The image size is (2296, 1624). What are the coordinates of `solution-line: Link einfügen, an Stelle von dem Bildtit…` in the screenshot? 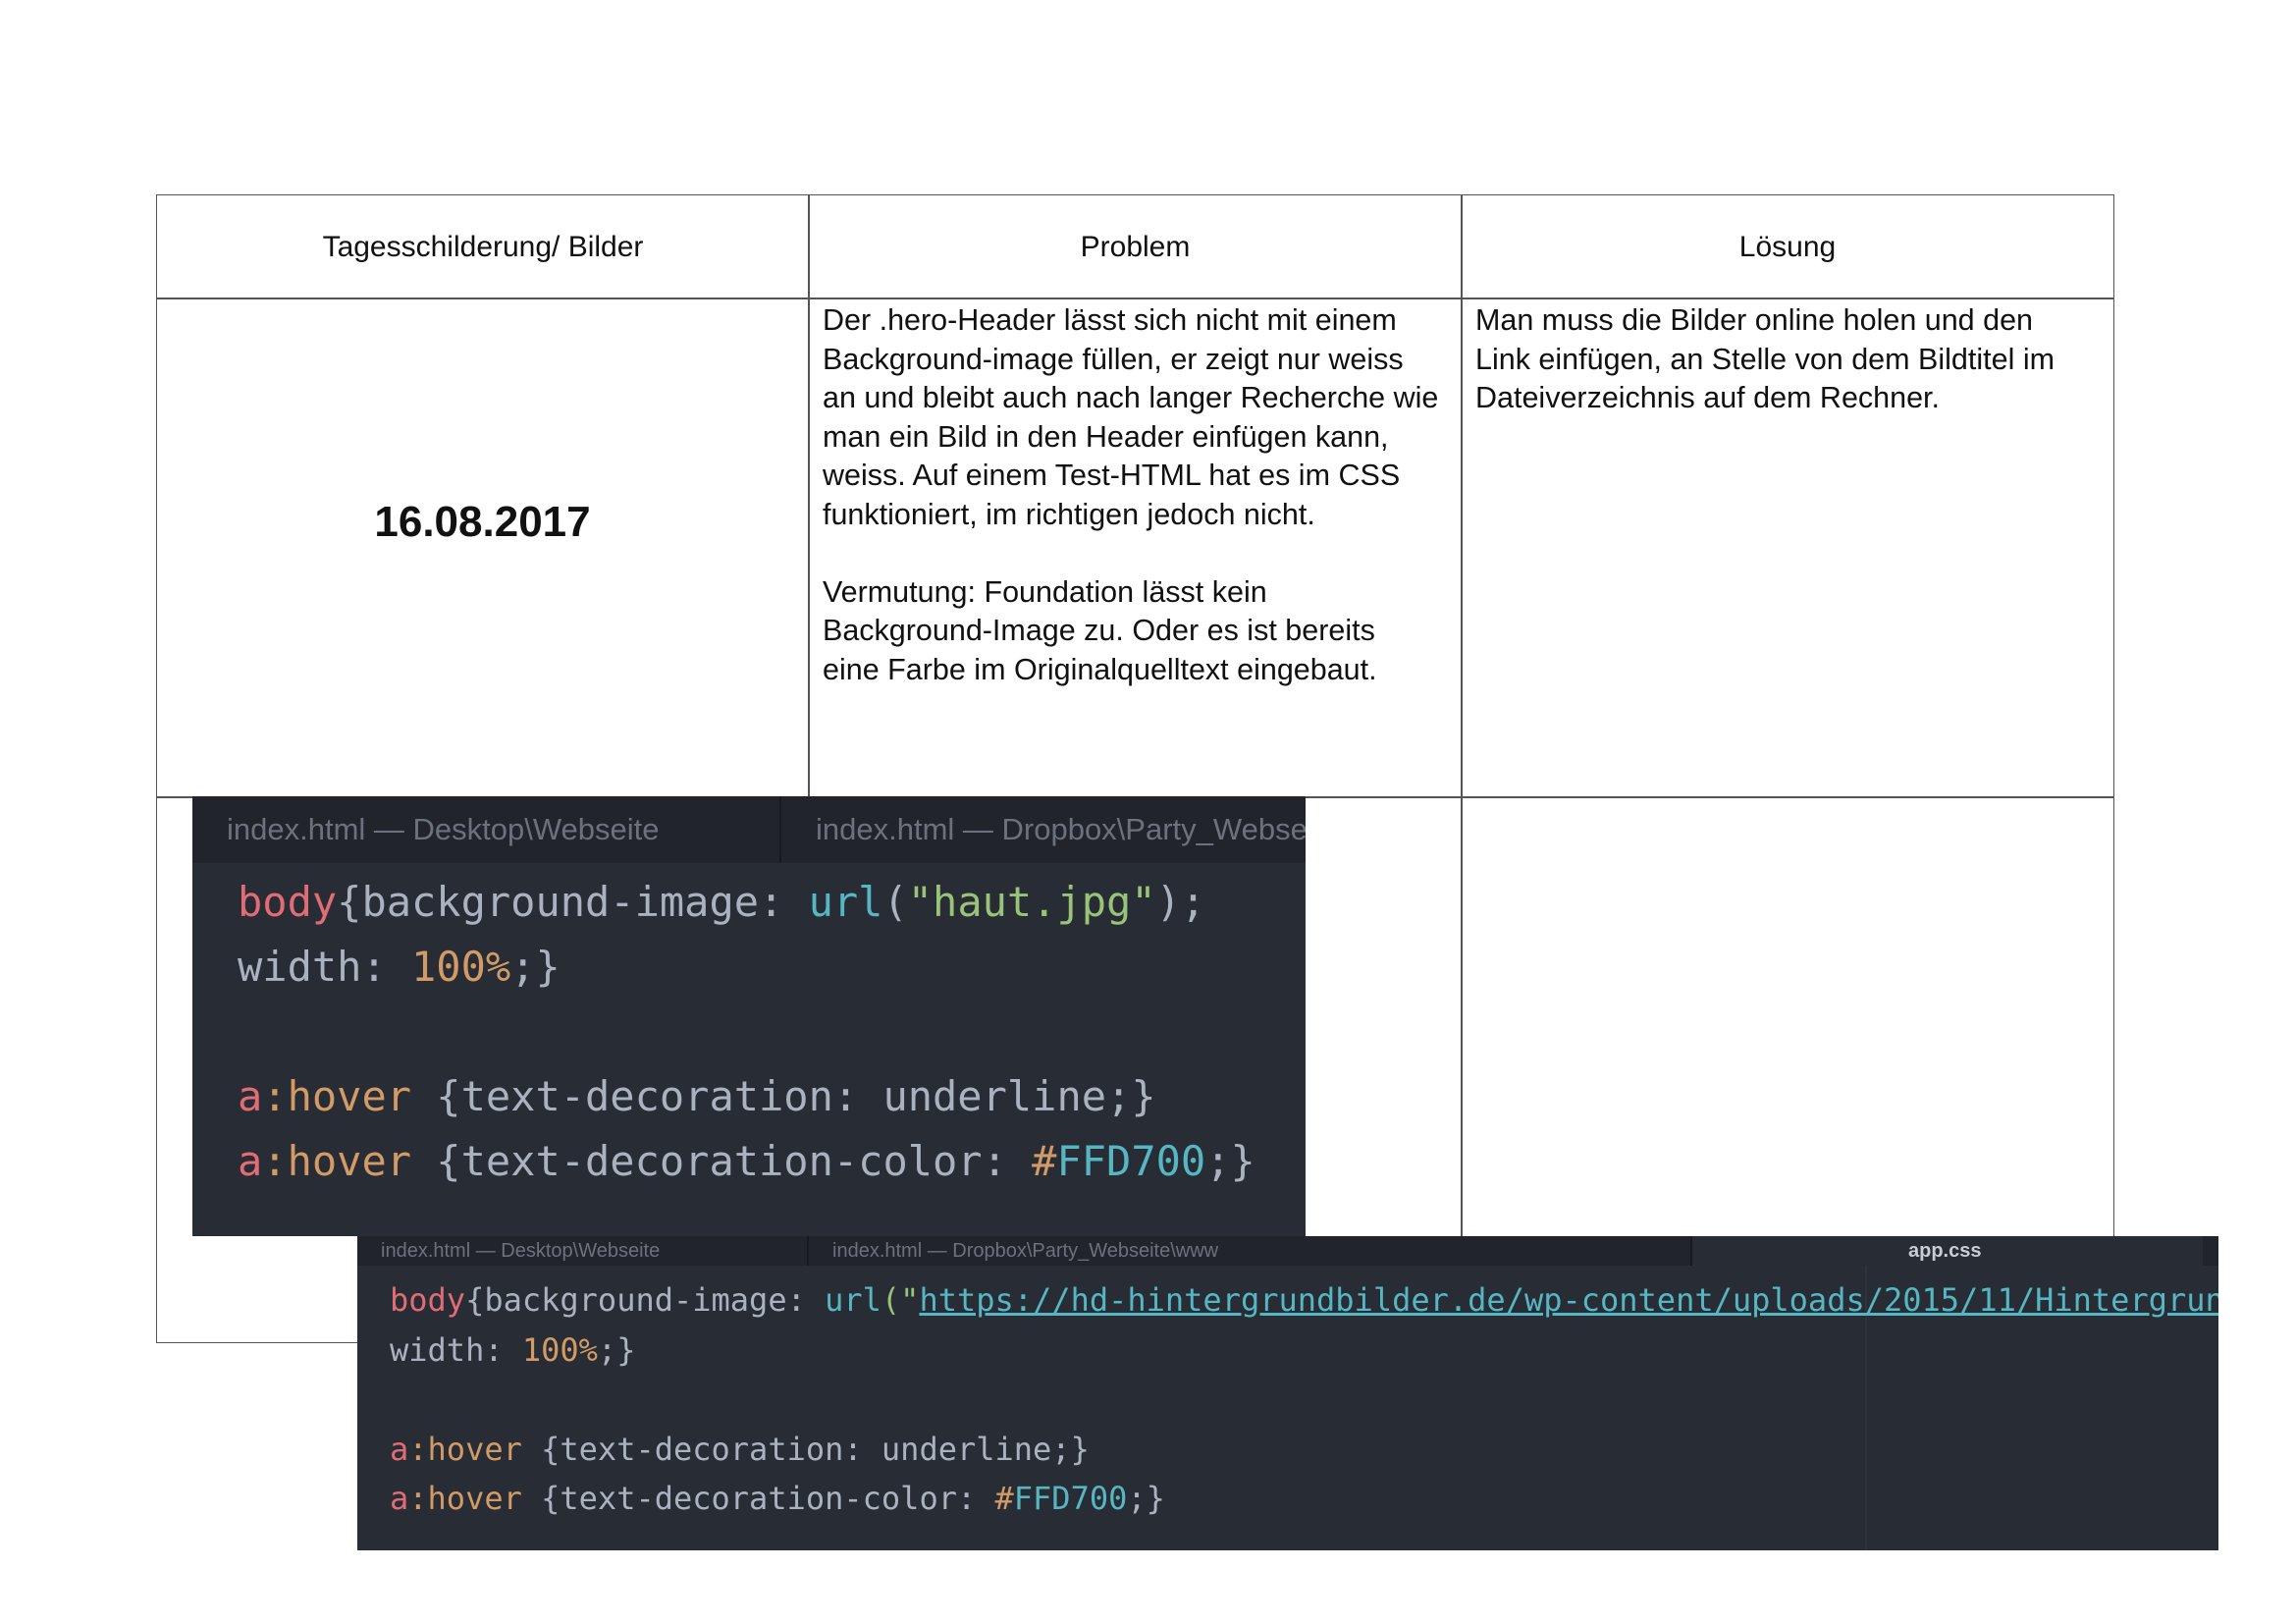 It's located at (1765, 359).